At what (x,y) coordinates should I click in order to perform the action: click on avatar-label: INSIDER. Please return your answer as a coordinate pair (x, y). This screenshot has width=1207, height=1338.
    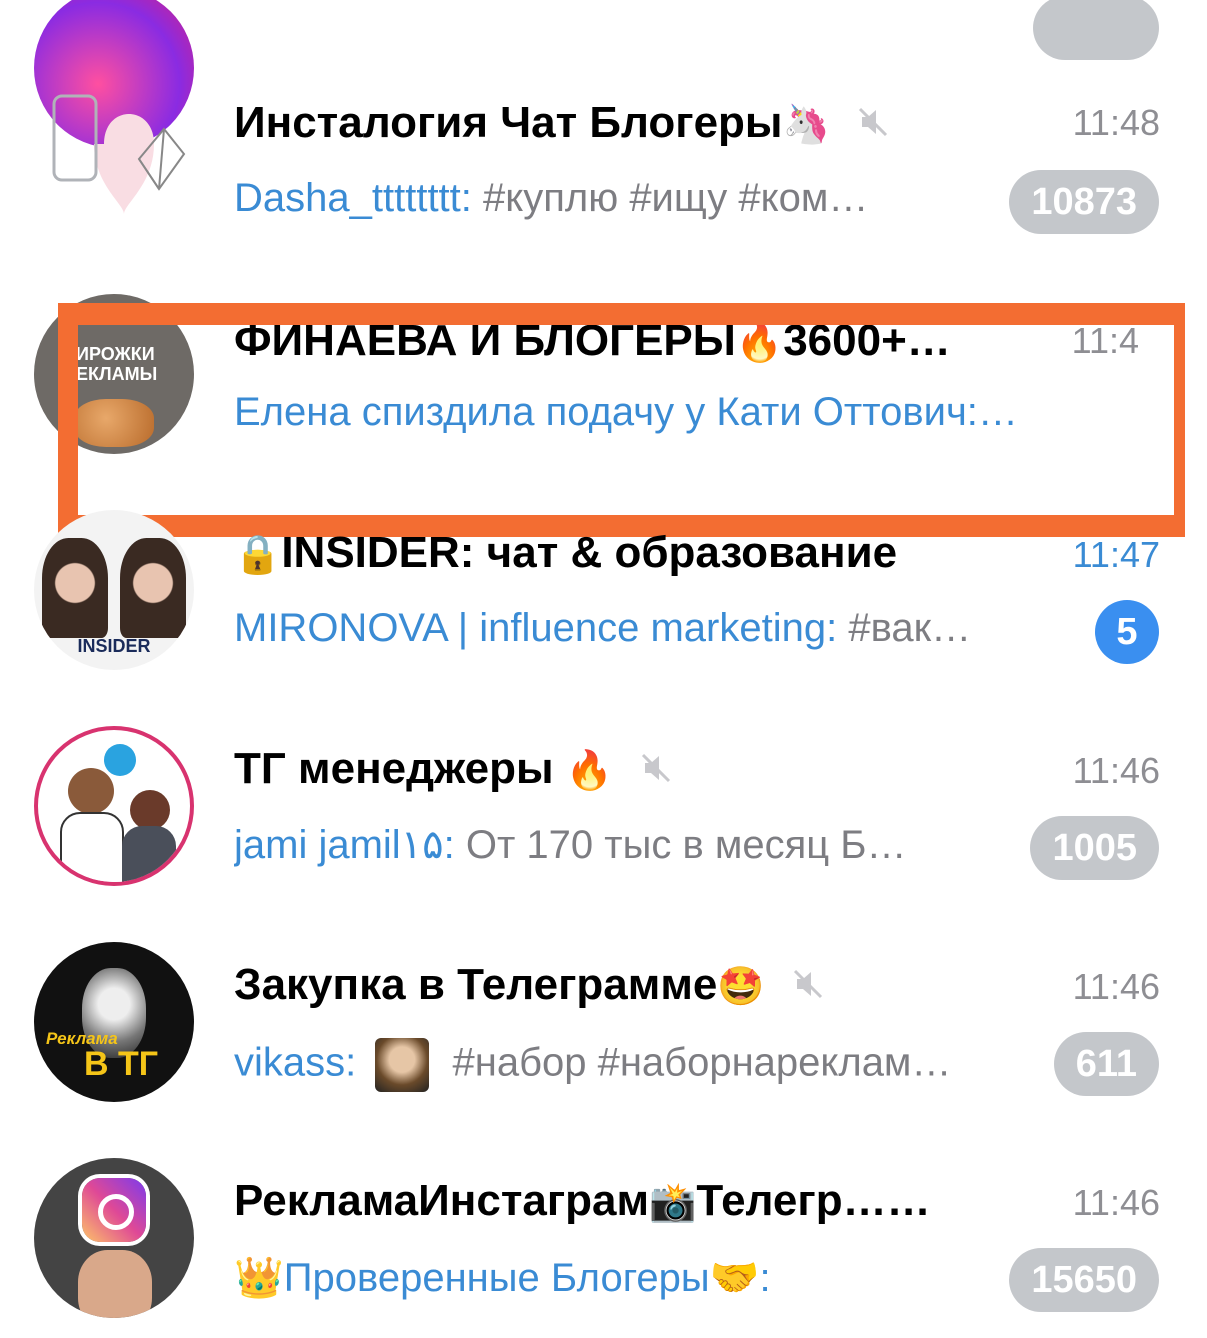
    Looking at the image, I should click on (114, 646).